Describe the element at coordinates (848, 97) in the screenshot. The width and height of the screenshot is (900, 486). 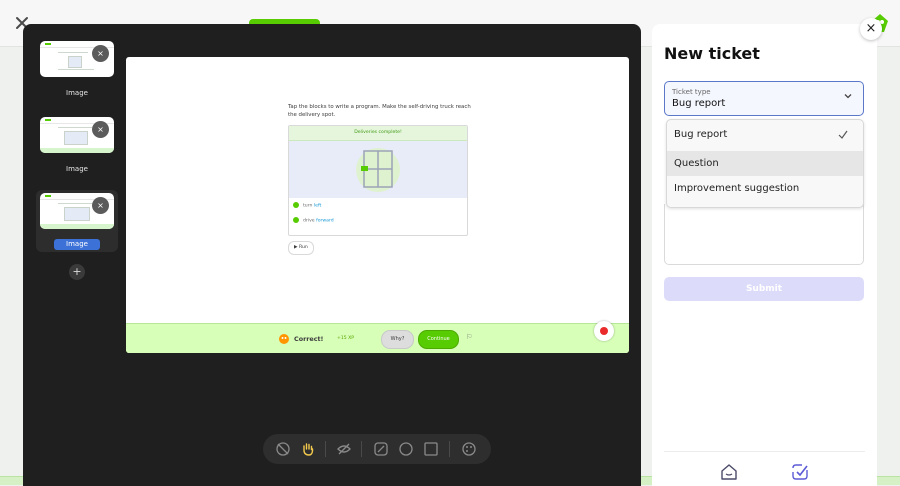
I see `chevron-down-icon` at that location.